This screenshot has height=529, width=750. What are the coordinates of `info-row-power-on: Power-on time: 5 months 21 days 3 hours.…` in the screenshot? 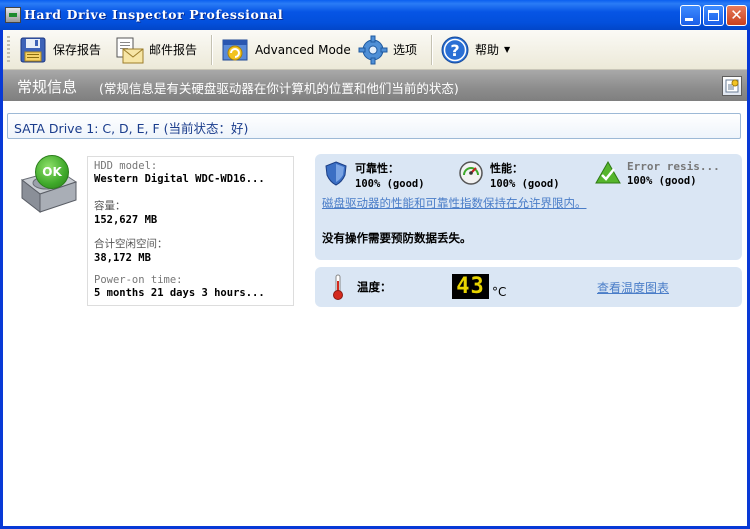 It's located at (179, 286).